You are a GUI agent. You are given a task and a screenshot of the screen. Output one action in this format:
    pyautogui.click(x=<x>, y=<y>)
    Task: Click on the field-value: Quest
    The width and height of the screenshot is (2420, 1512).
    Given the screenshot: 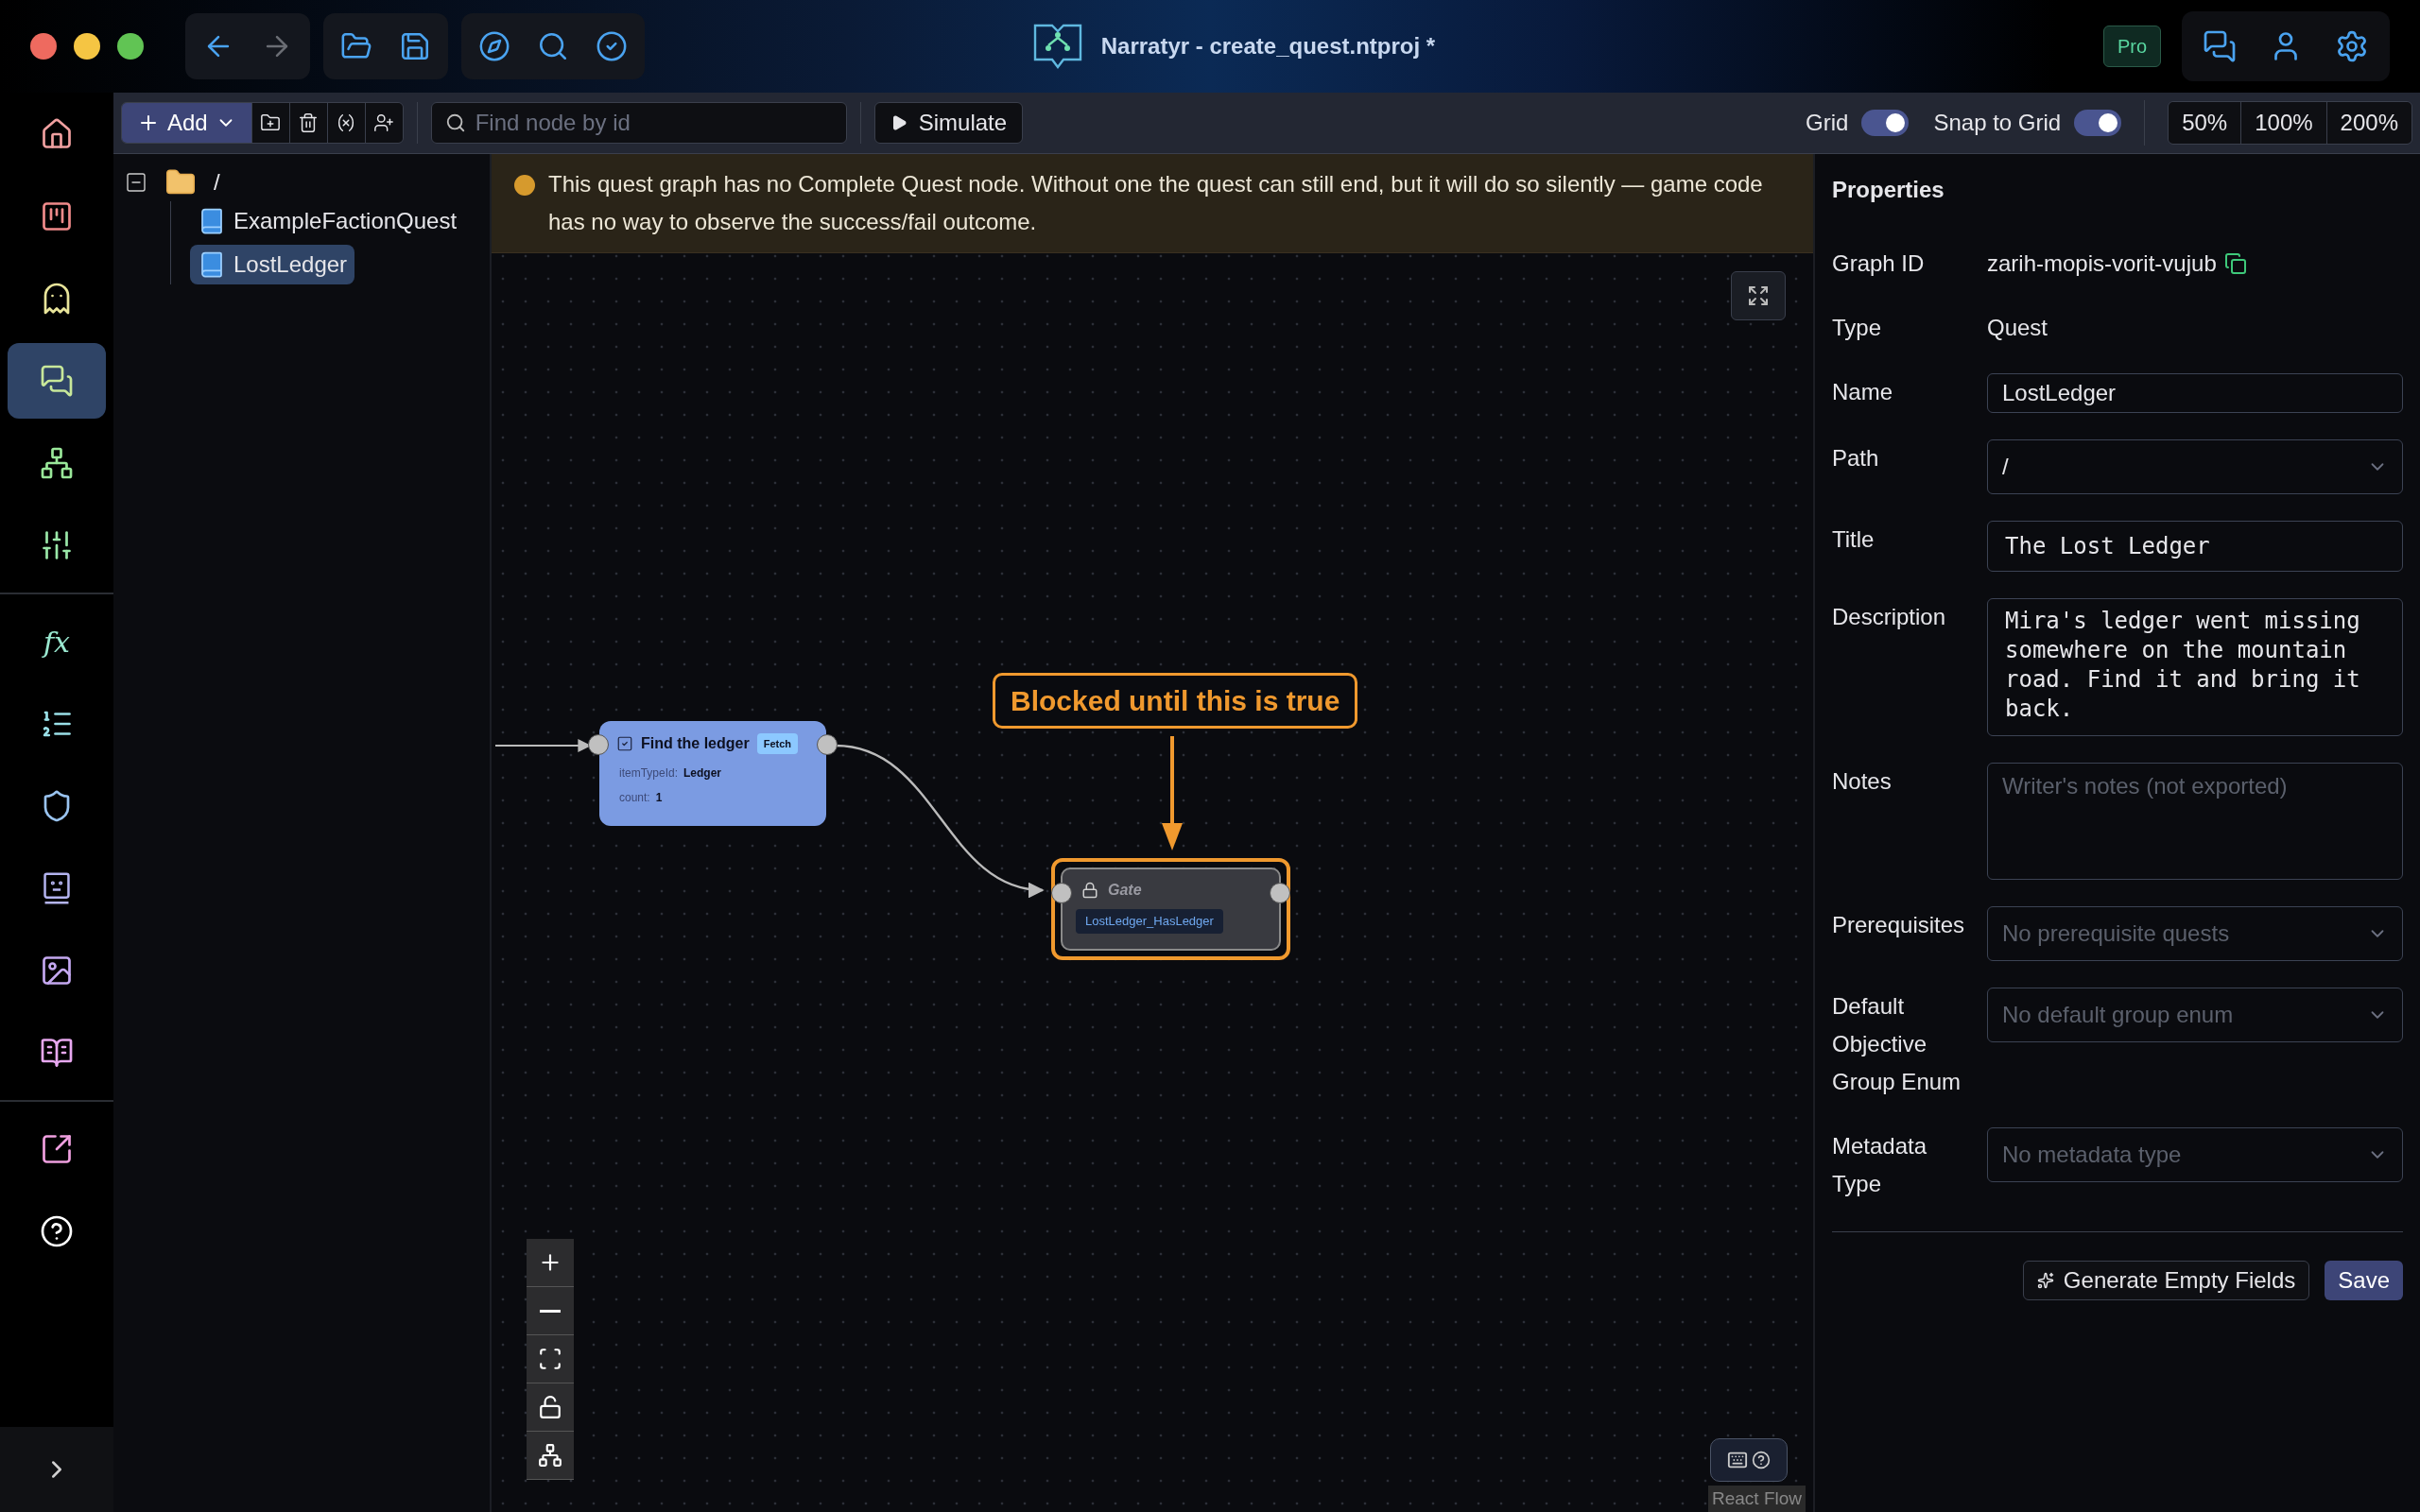 What is the action you would take?
    pyautogui.click(x=2017, y=328)
    